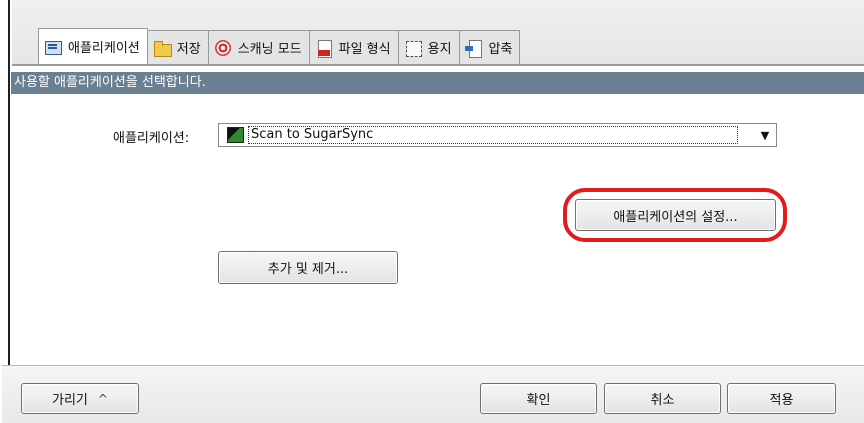  I want to click on instruction-banner: 사용할 애플리케이션을 선택합니다., so click(437, 83).